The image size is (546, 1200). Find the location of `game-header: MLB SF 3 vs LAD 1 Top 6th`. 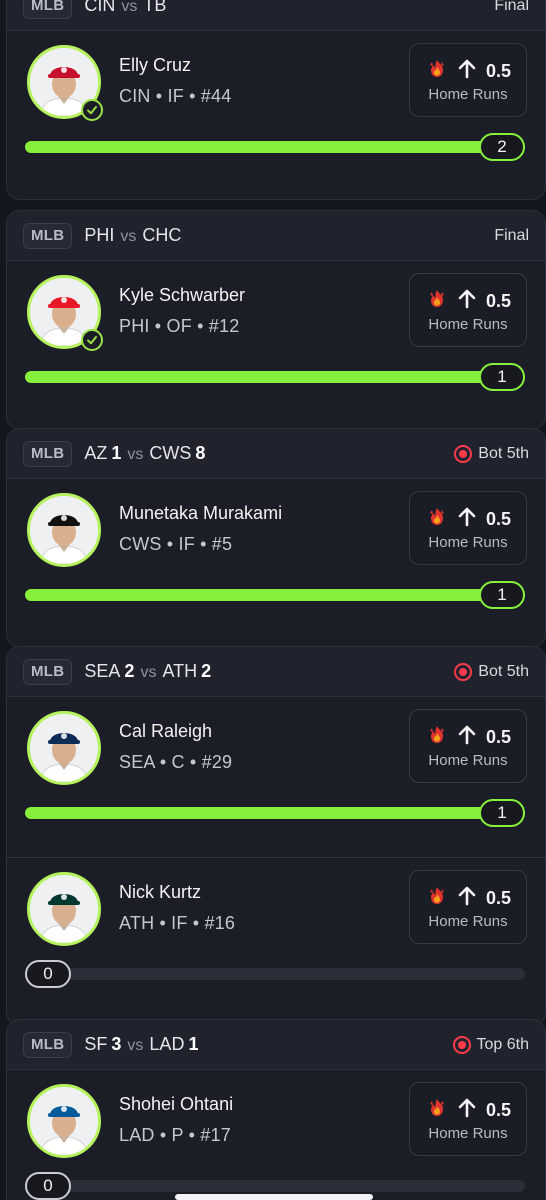

game-header: MLB SF 3 vs LAD 1 Top 6th is located at coordinates (276, 1045).